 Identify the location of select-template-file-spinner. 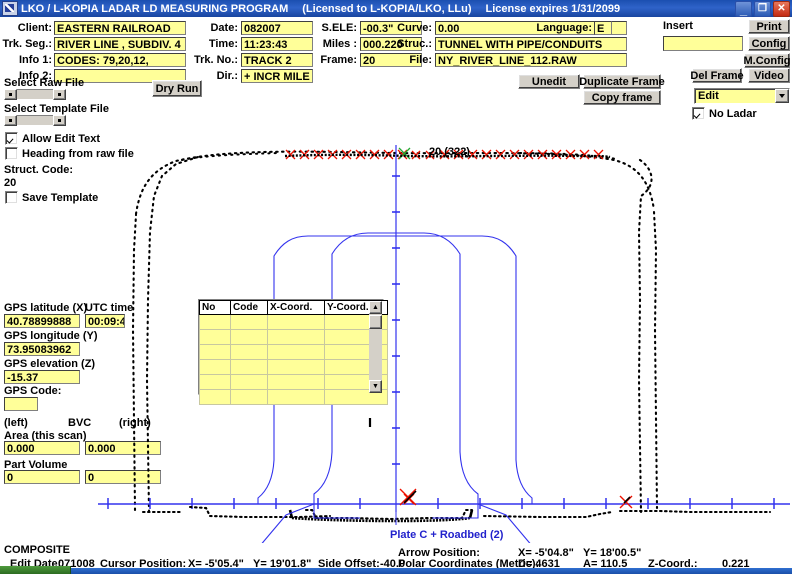
(35, 120).